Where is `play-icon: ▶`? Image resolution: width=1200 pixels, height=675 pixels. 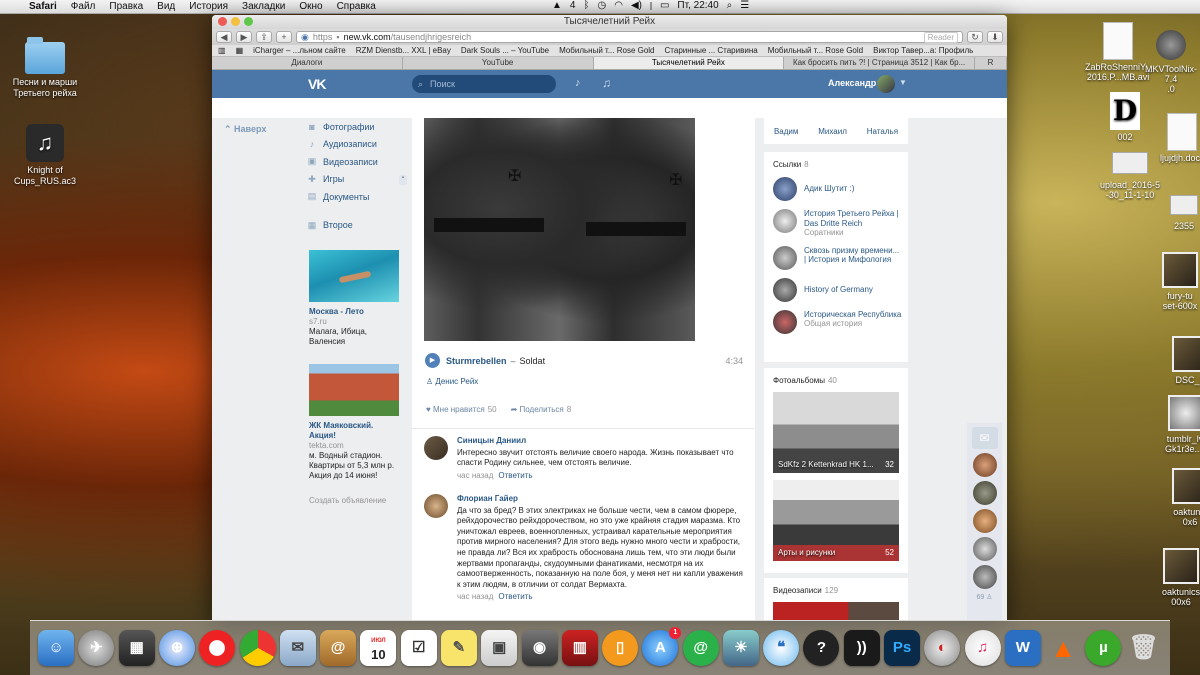 play-icon: ▶ is located at coordinates (432, 360).